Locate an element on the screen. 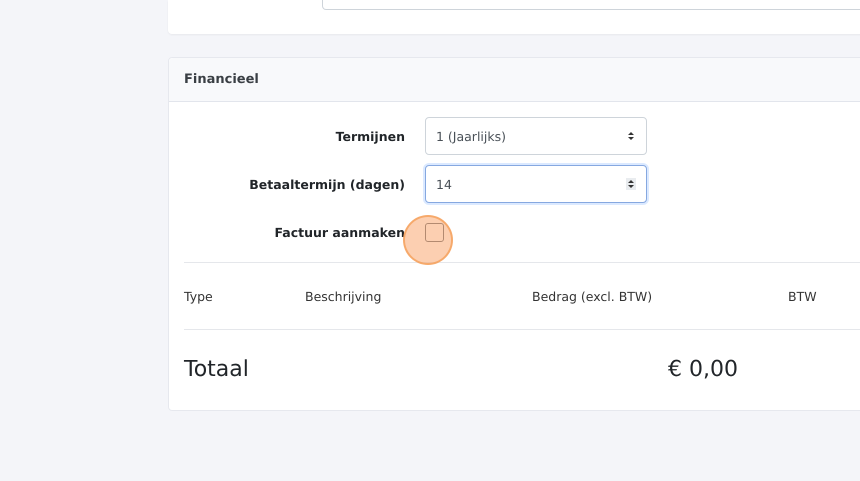 The width and height of the screenshot is (860, 481). column-header: Bedrag (excl. BTW) is located at coordinates (593, 296).